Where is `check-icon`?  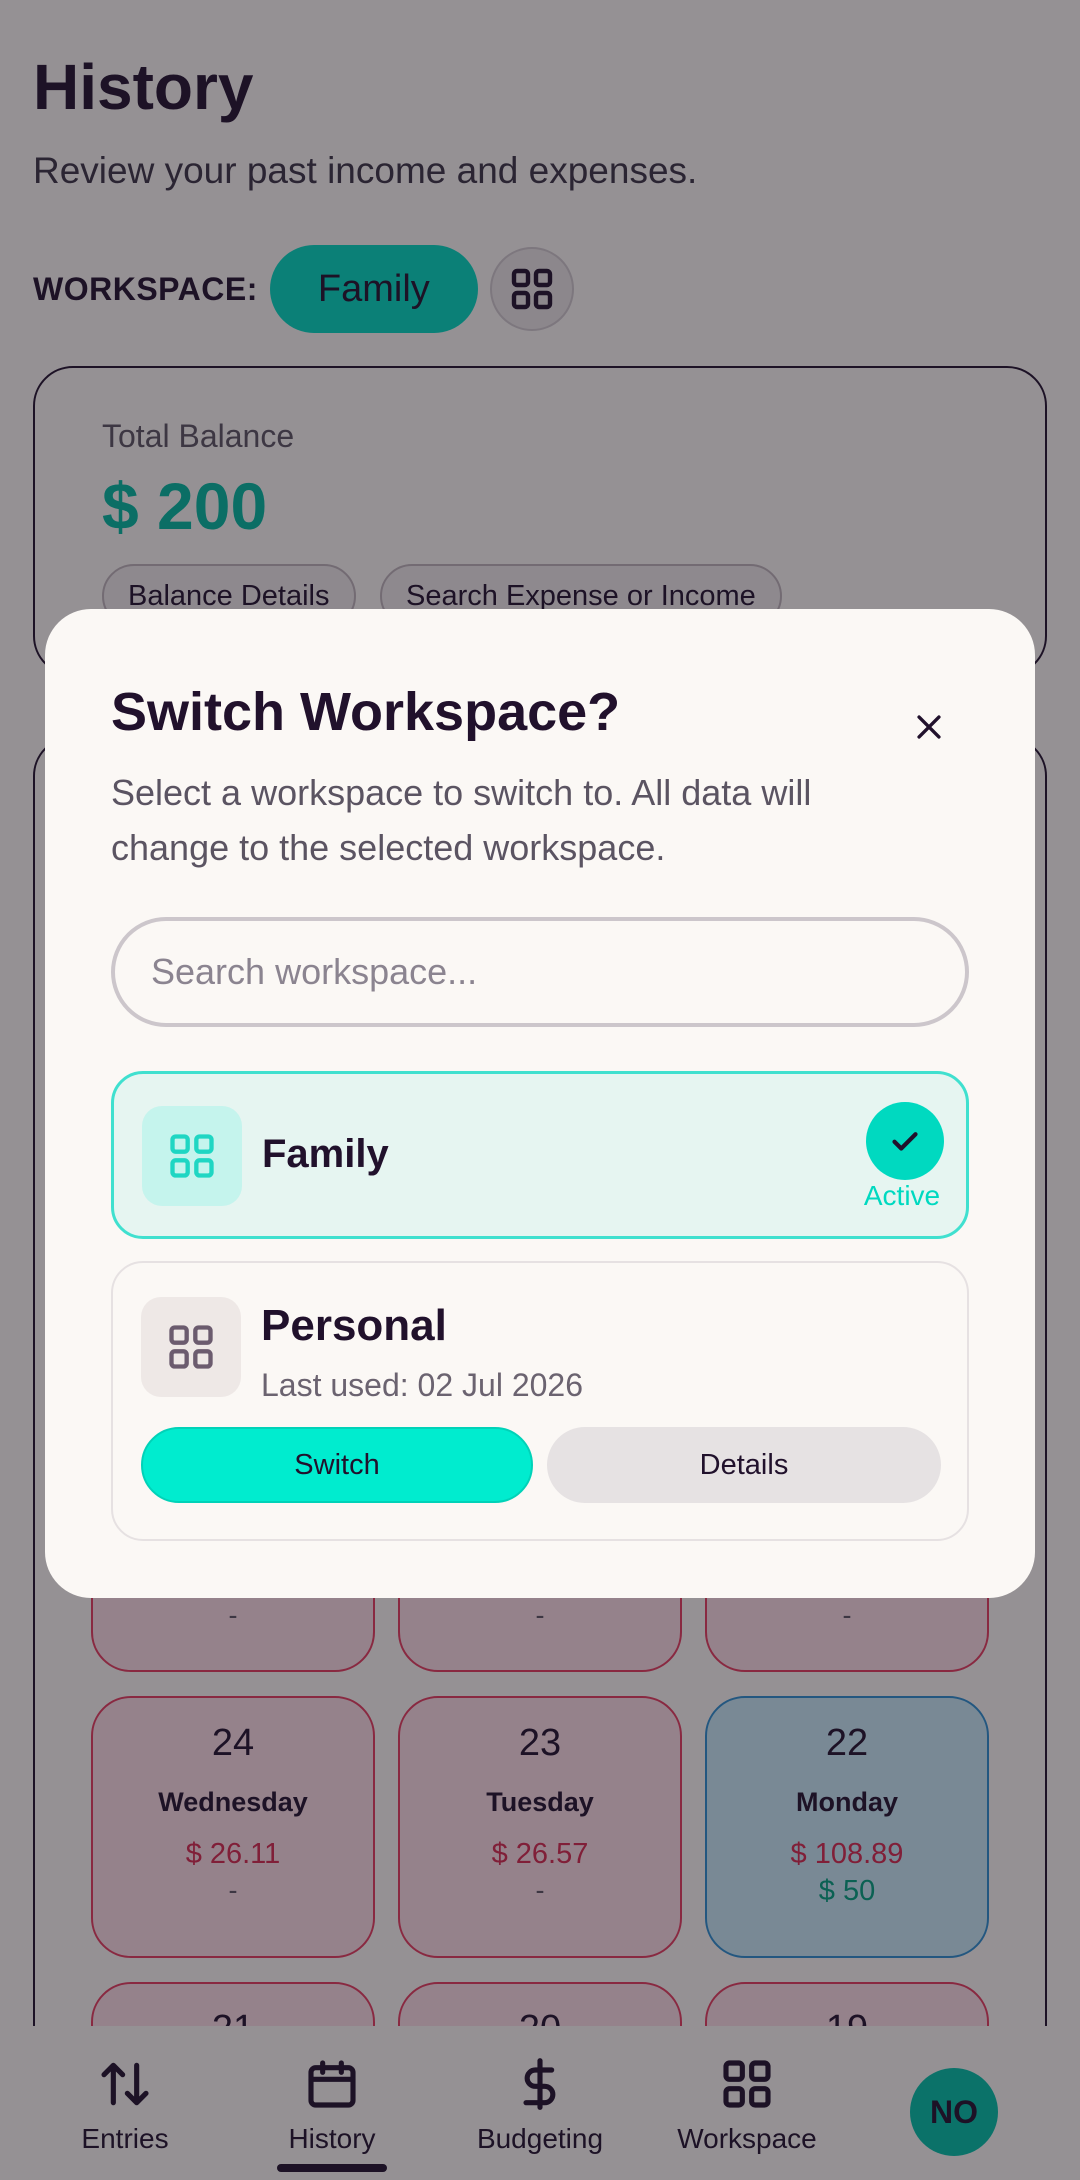
check-icon is located at coordinates (905, 1141).